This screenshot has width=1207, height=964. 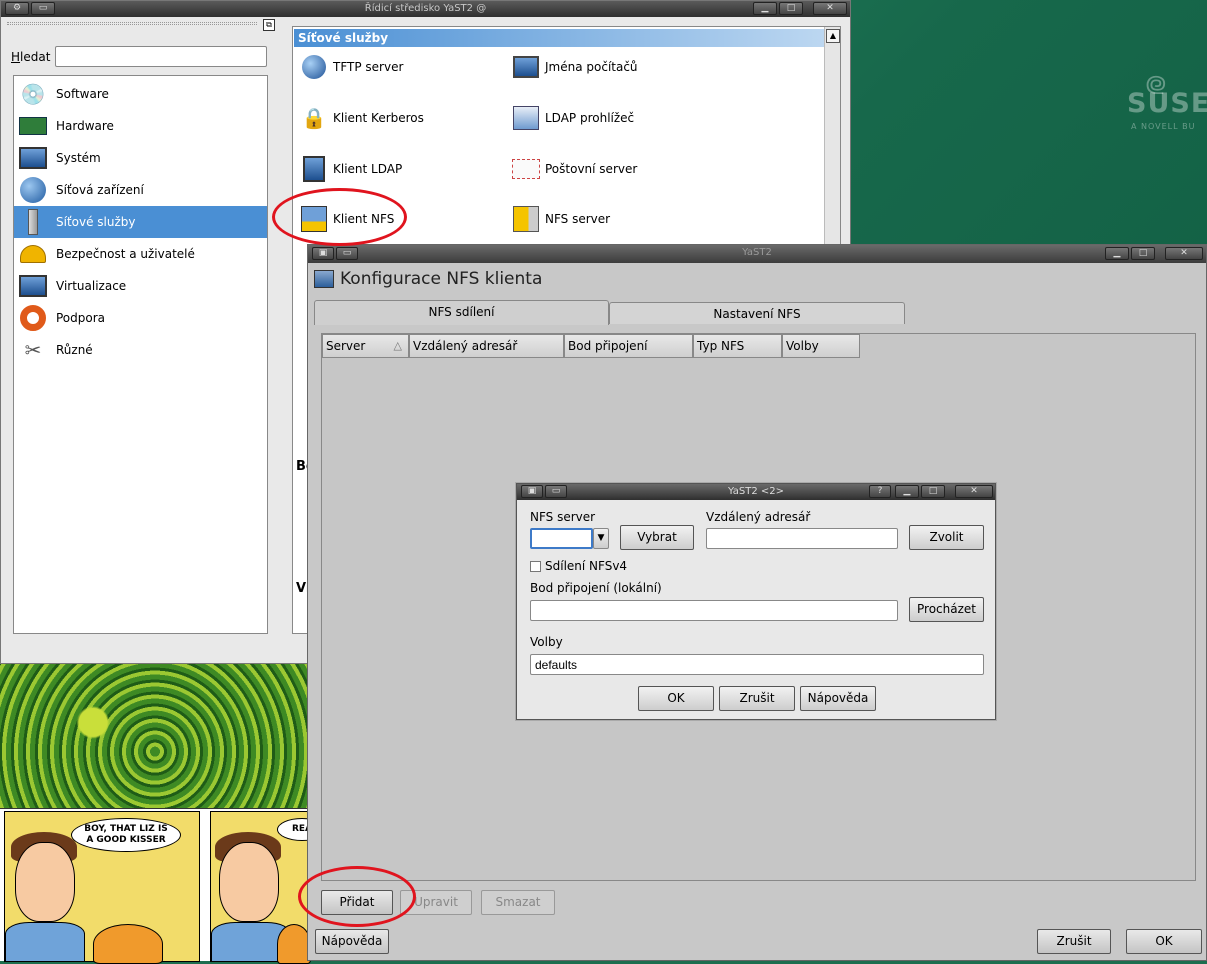 What do you see at coordinates (17, 8) in the screenshot?
I see `window-menu-icon: ⚙` at bounding box center [17, 8].